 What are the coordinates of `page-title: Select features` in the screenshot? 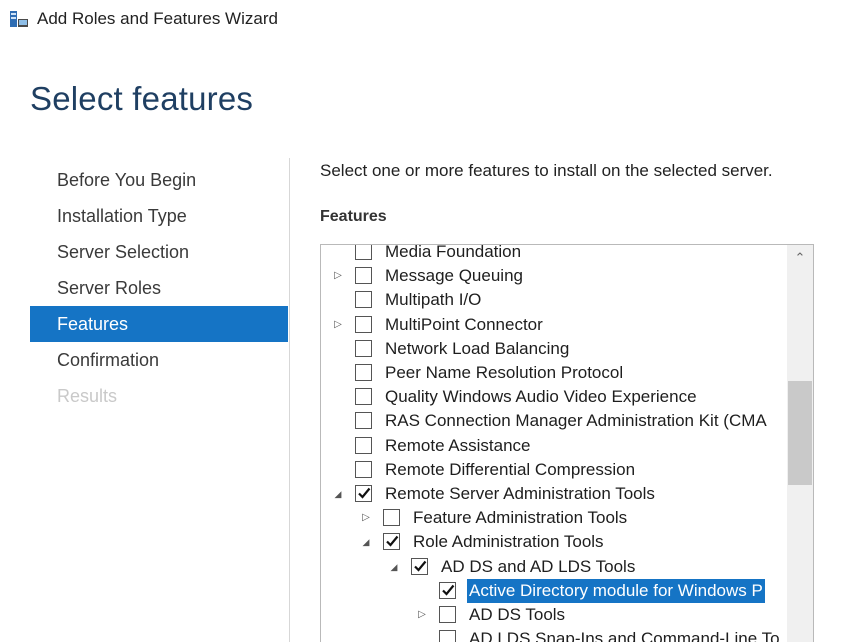 It's located at (142, 98).